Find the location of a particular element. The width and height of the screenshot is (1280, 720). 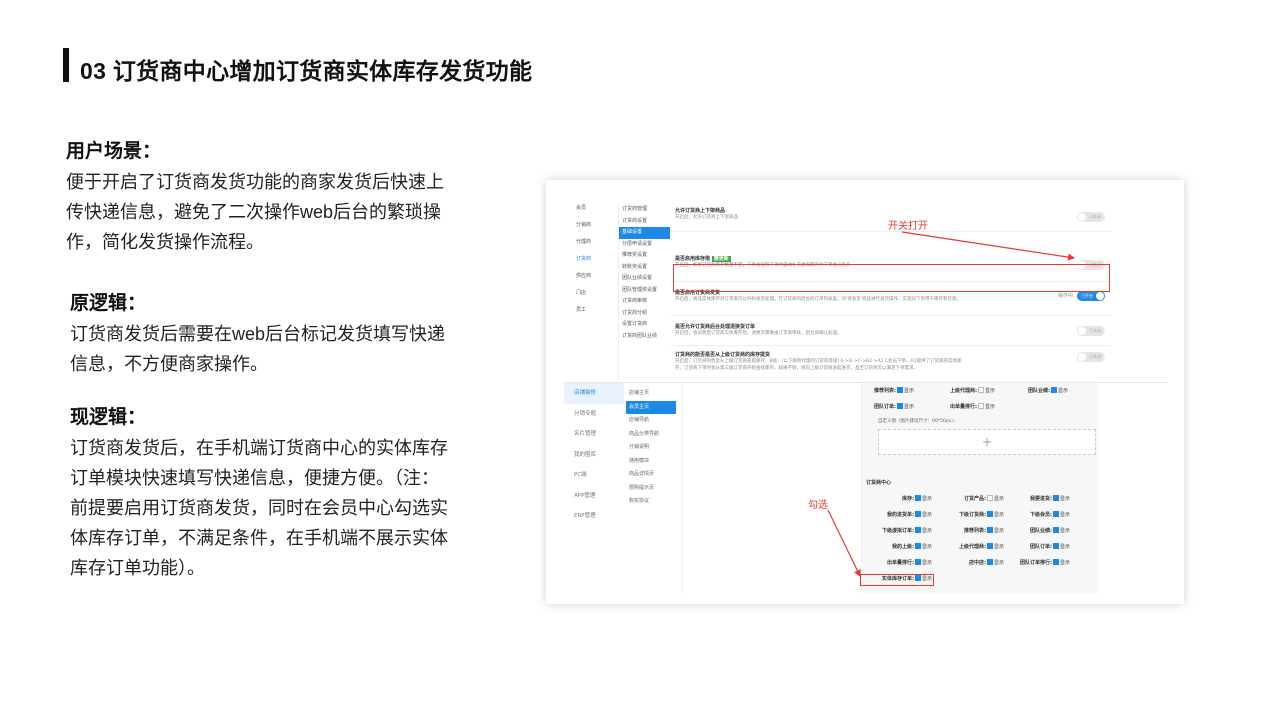

section-heading: 原逻辑： is located at coordinates (108, 303).